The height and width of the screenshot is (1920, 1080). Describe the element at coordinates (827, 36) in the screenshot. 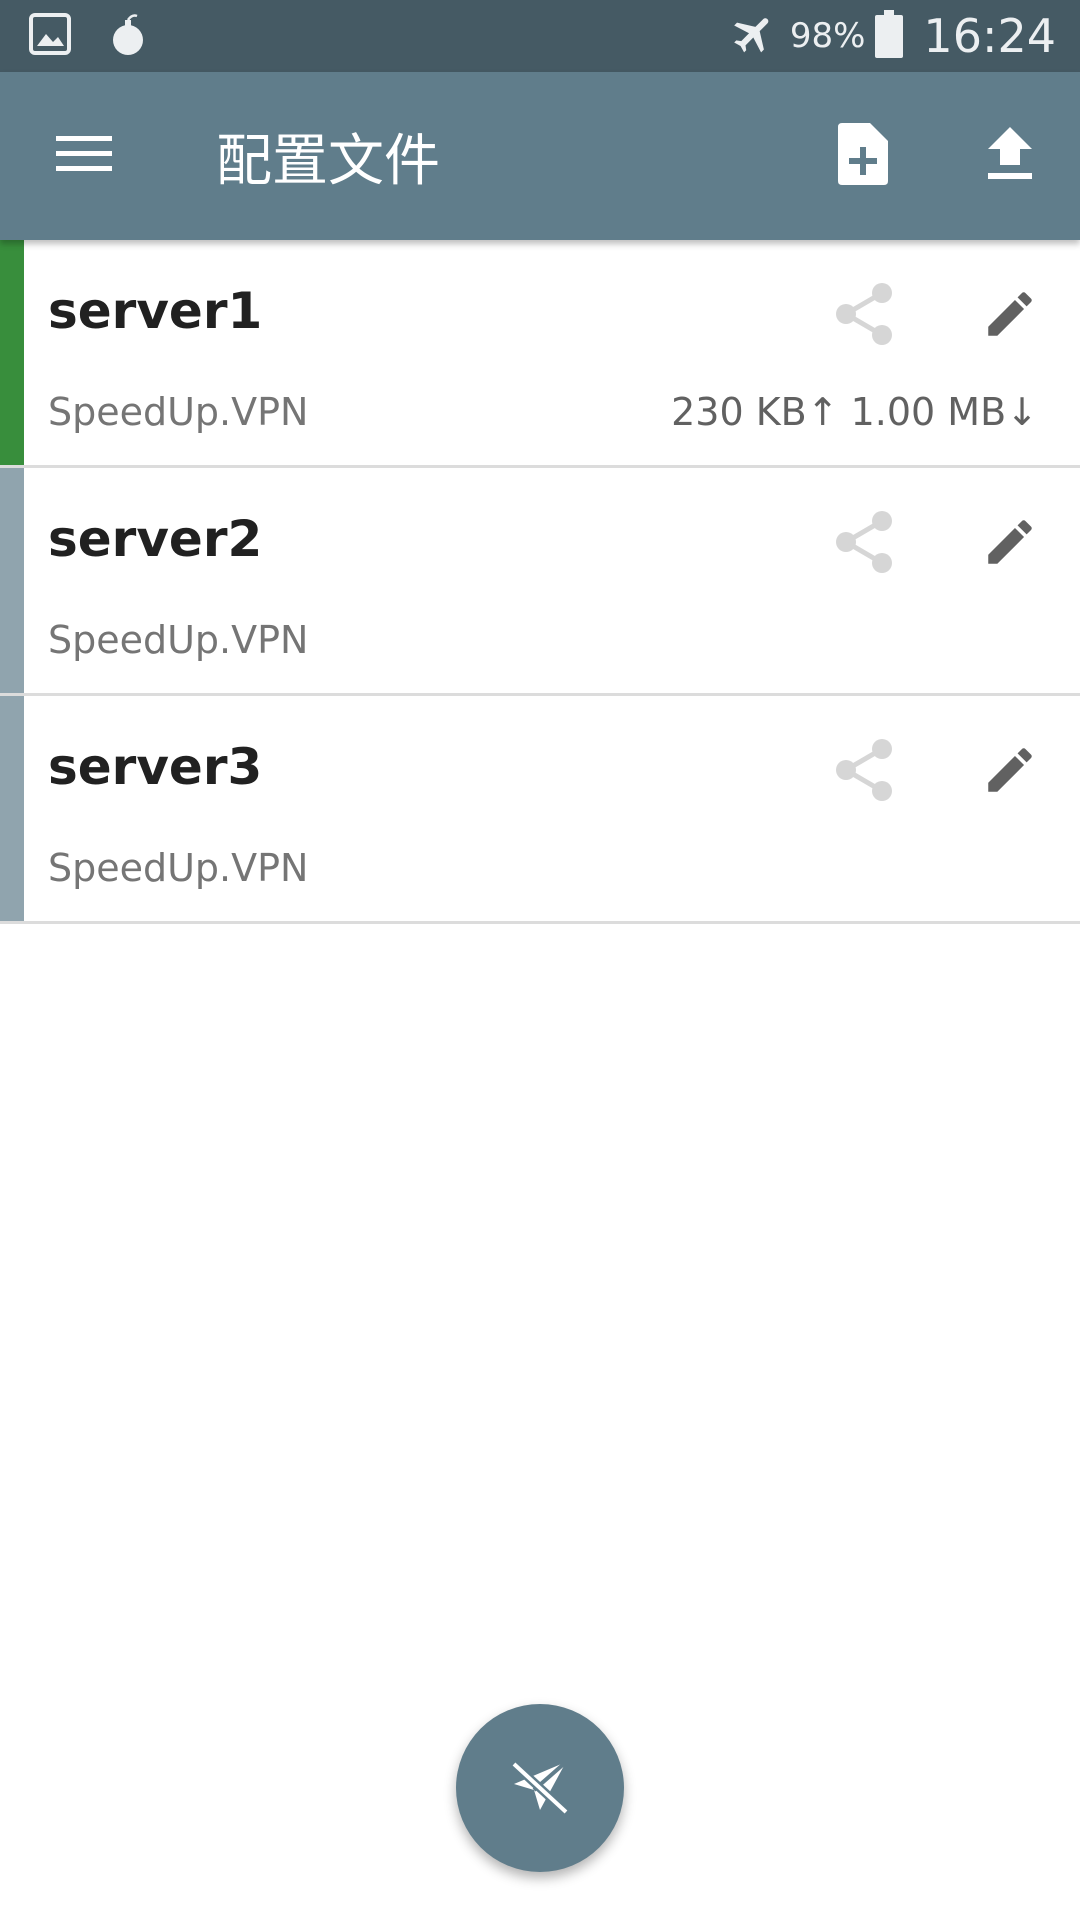

I see `battery-percent: 98%` at that location.